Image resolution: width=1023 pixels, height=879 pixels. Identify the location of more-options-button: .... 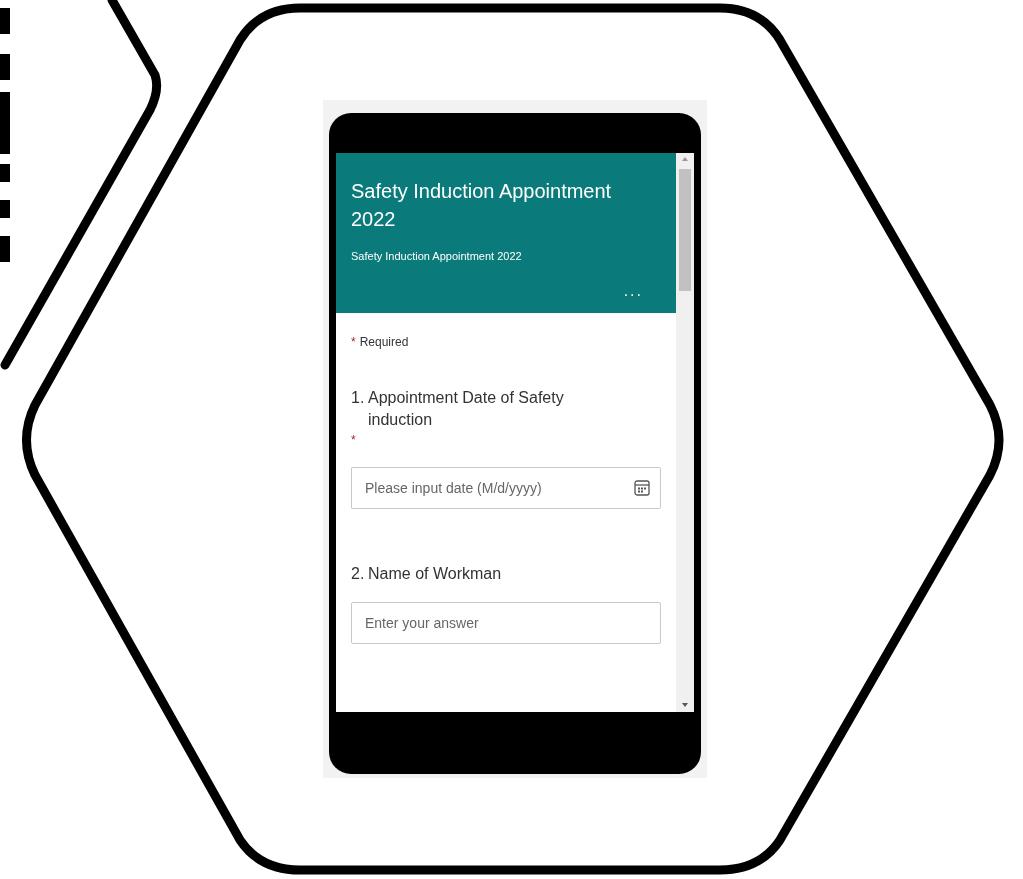
(633, 291).